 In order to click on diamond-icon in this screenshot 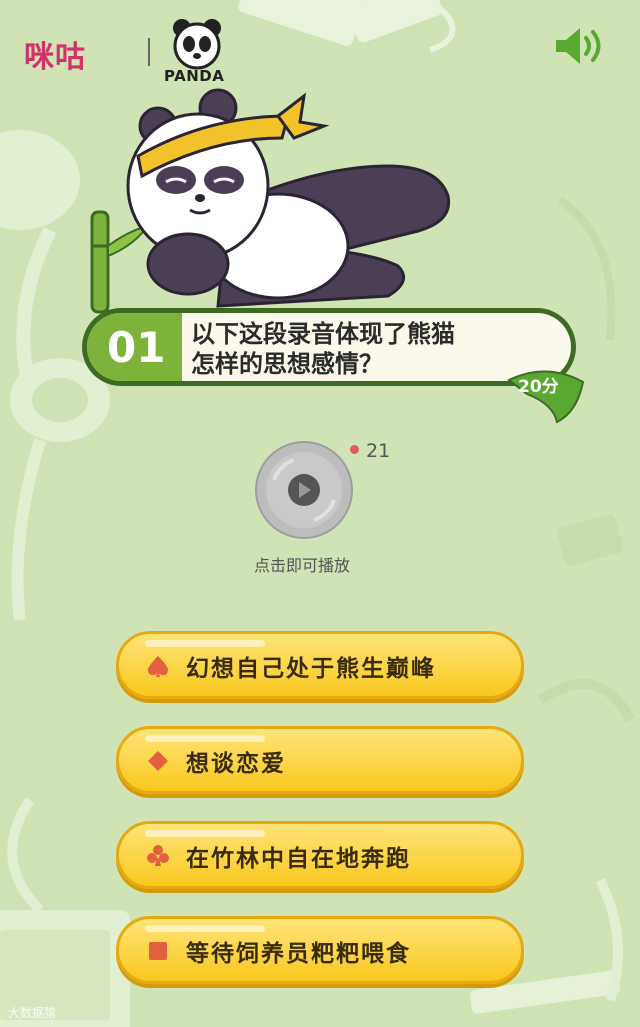, I will do `click(158, 761)`.